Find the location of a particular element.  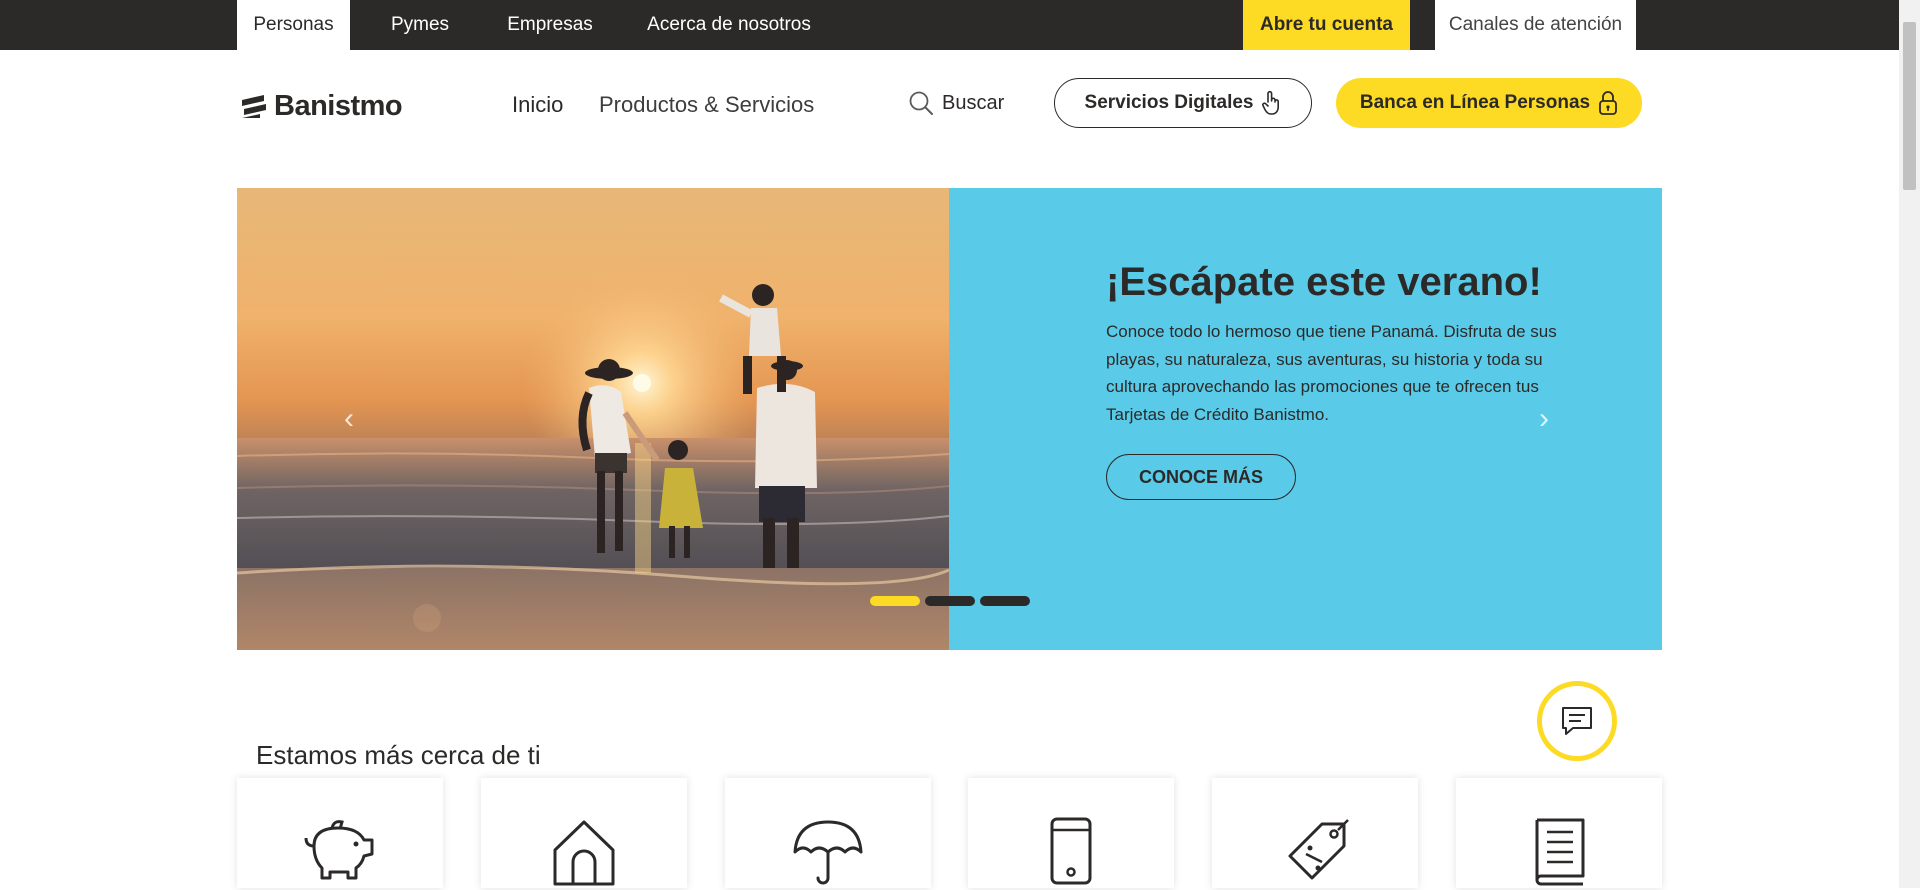

online-banking-label: Banca en Línea Personas is located at coordinates (1475, 102).